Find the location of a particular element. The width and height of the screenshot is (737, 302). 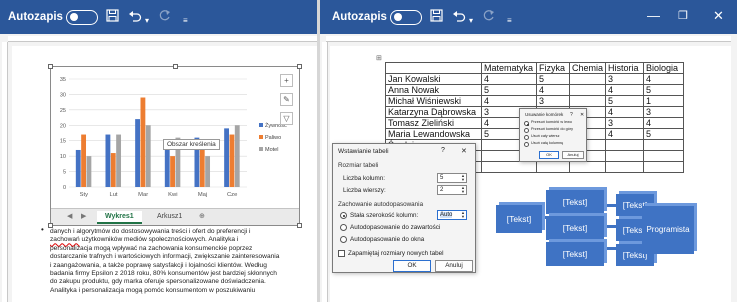

option-shift-left is located at coordinates (526, 123).